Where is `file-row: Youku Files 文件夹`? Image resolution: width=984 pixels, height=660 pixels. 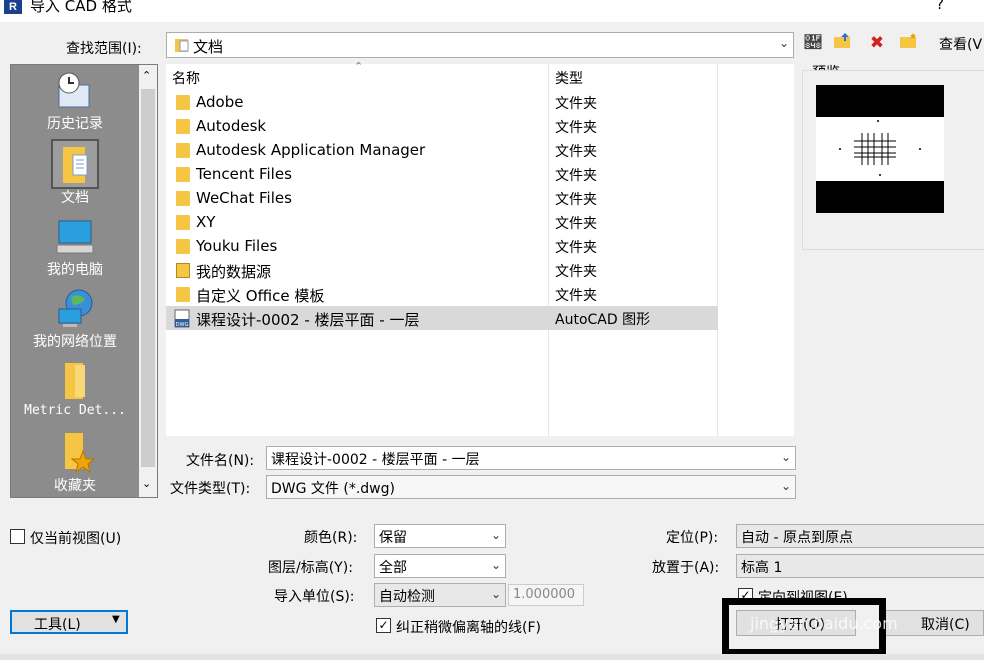 file-row: Youku Files 文件夹 is located at coordinates (442, 246).